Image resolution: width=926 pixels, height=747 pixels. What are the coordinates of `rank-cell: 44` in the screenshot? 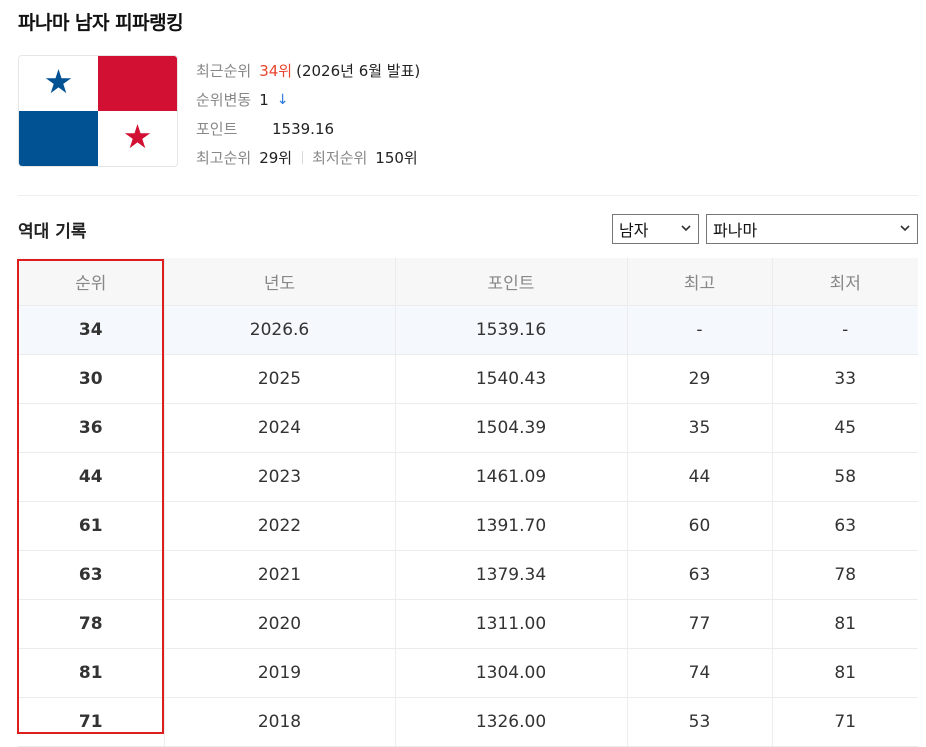 It's located at (91, 477).